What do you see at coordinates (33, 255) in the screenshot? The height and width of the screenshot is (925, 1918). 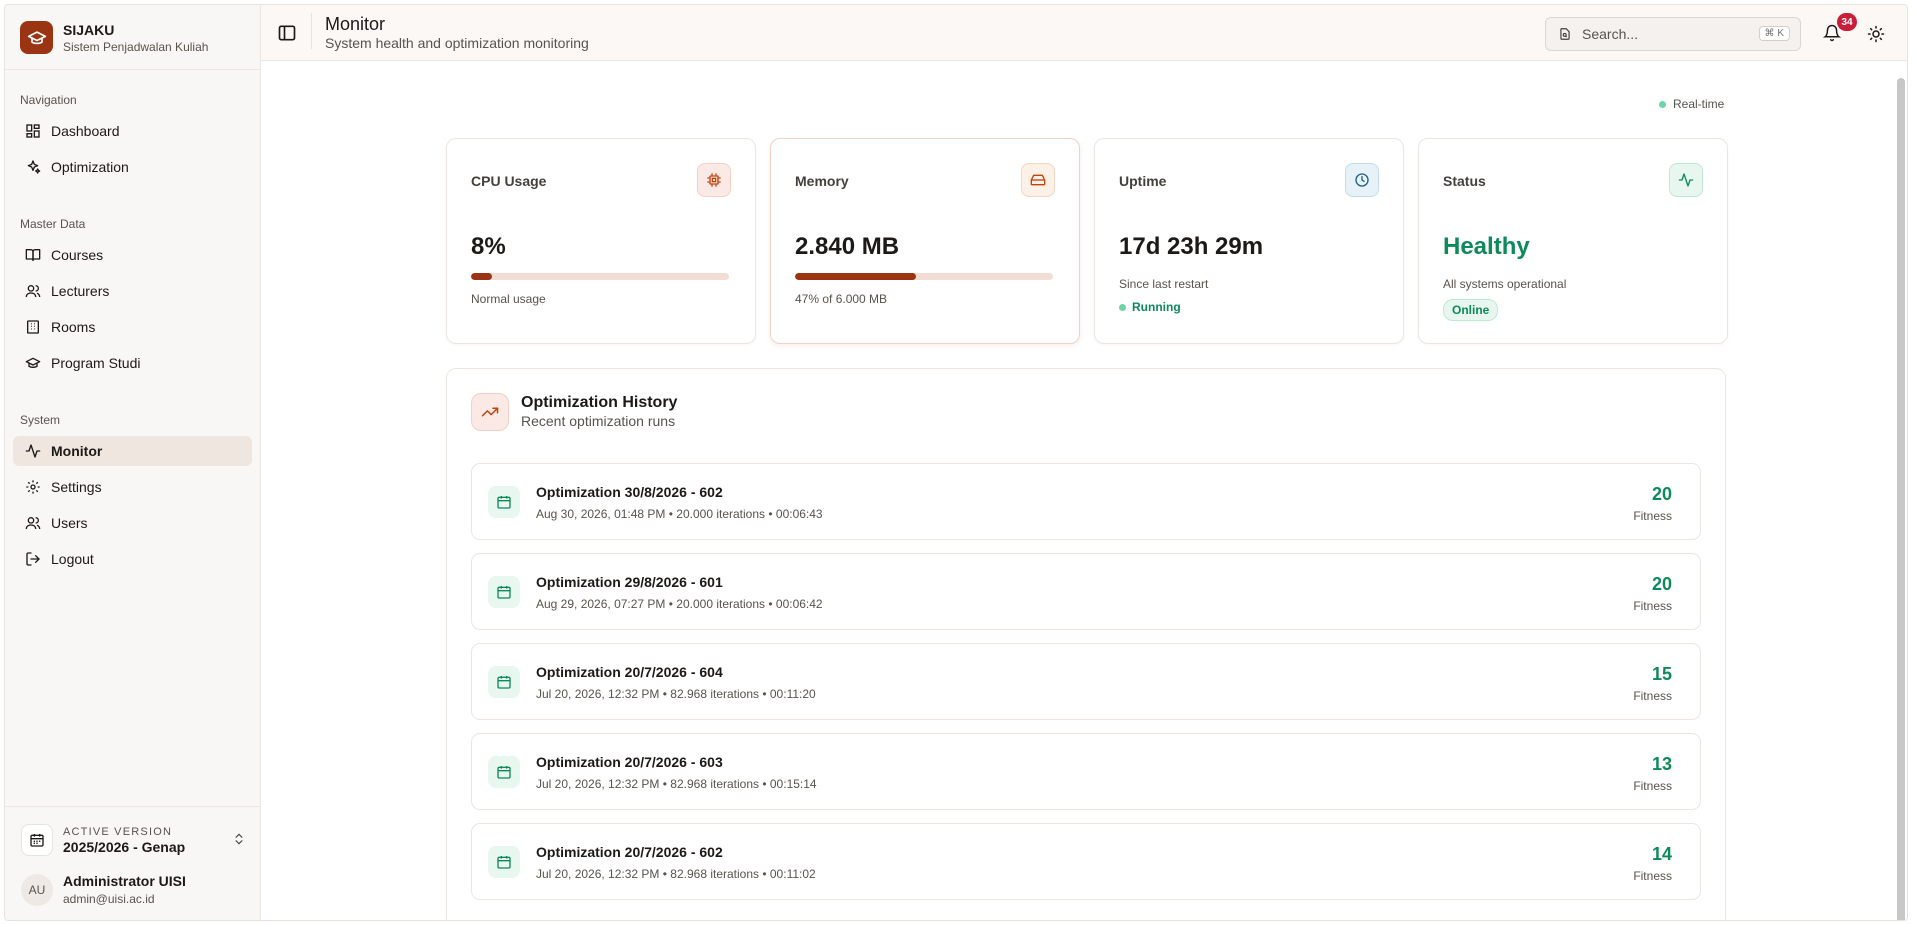 I see `book-icon` at bounding box center [33, 255].